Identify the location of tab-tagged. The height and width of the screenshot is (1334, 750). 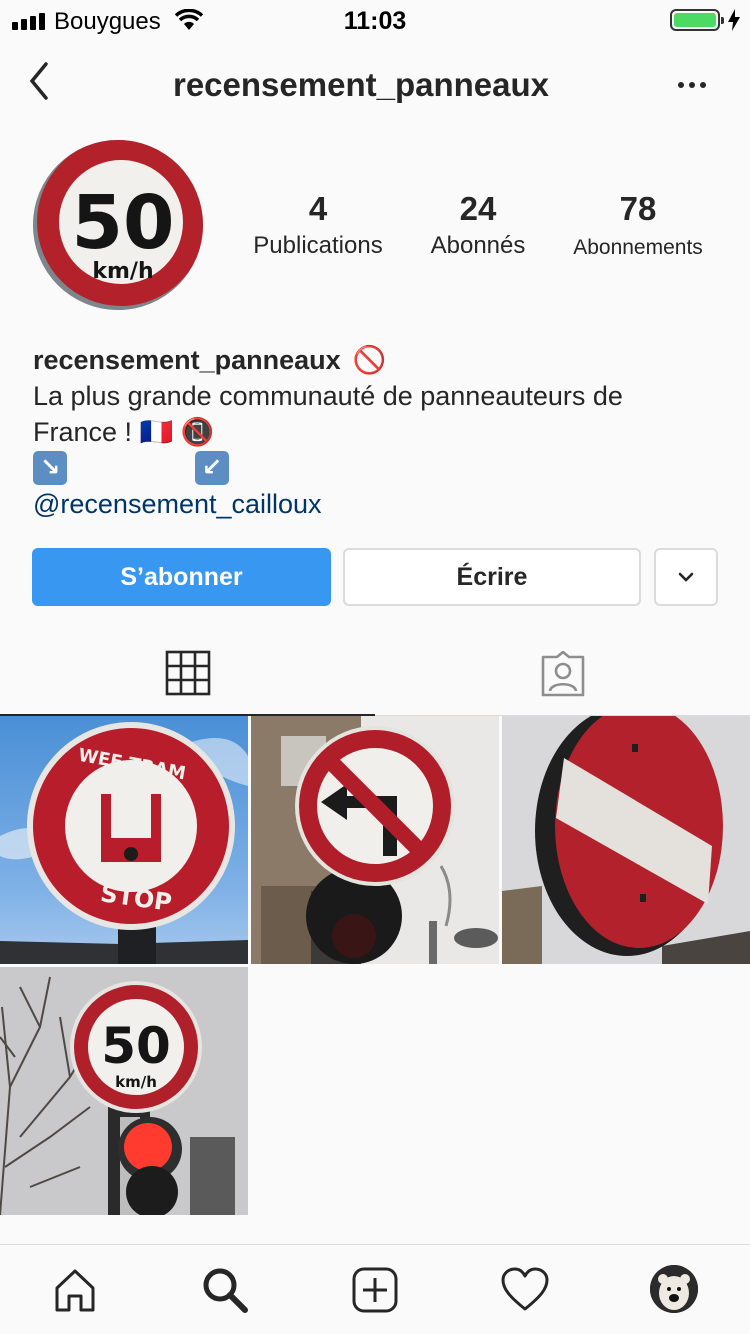
(562, 674).